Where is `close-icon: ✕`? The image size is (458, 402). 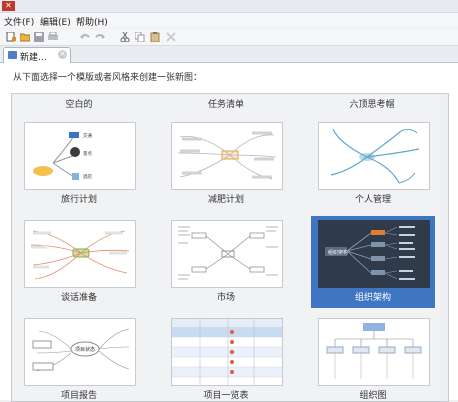
close-icon: ✕ is located at coordinates (62, 54).